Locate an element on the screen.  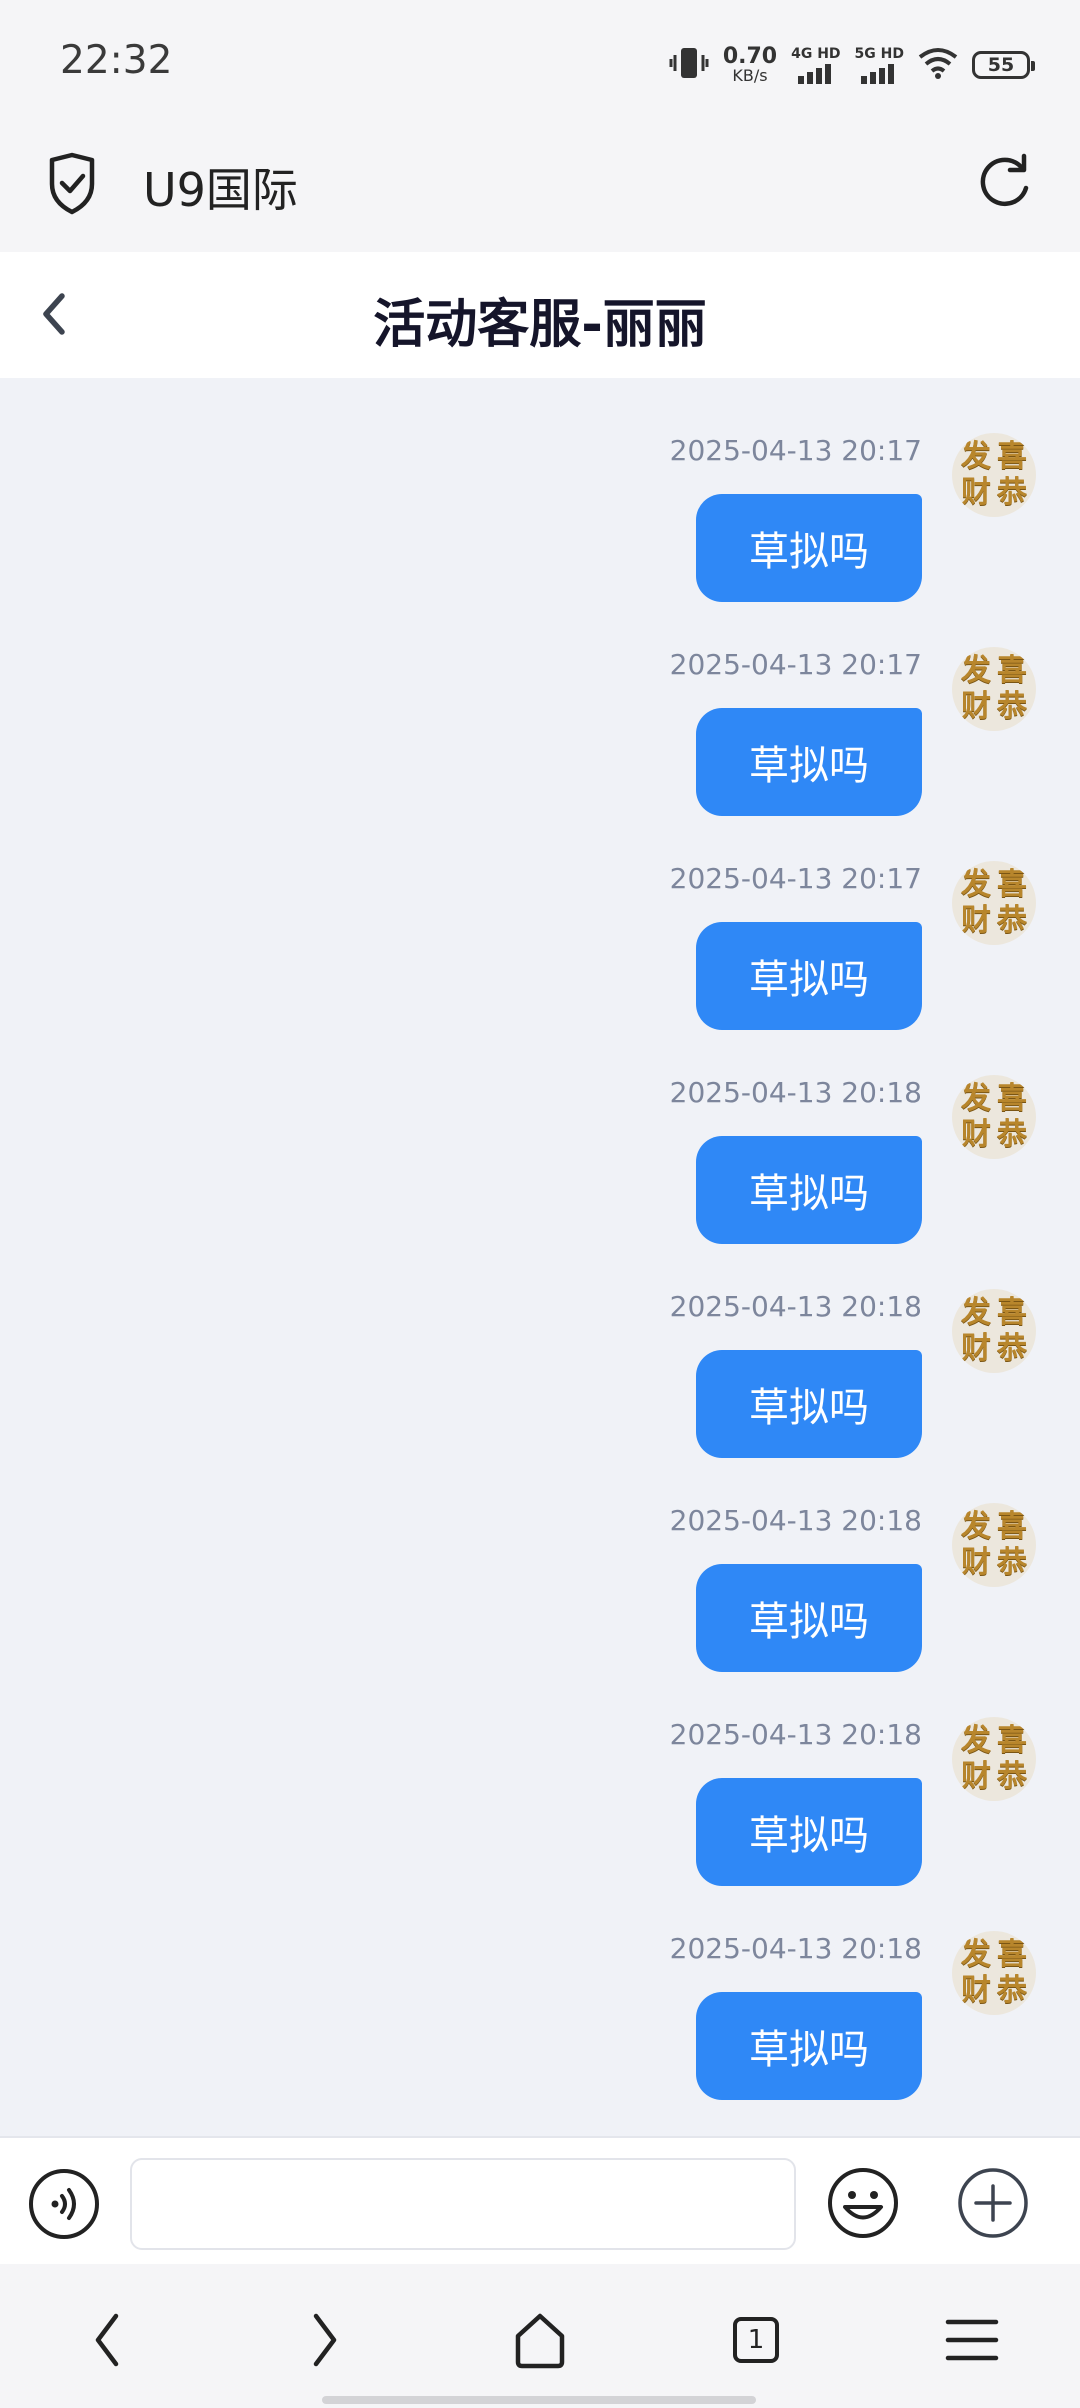
plus-icon is located at coordinates (993, 2203).